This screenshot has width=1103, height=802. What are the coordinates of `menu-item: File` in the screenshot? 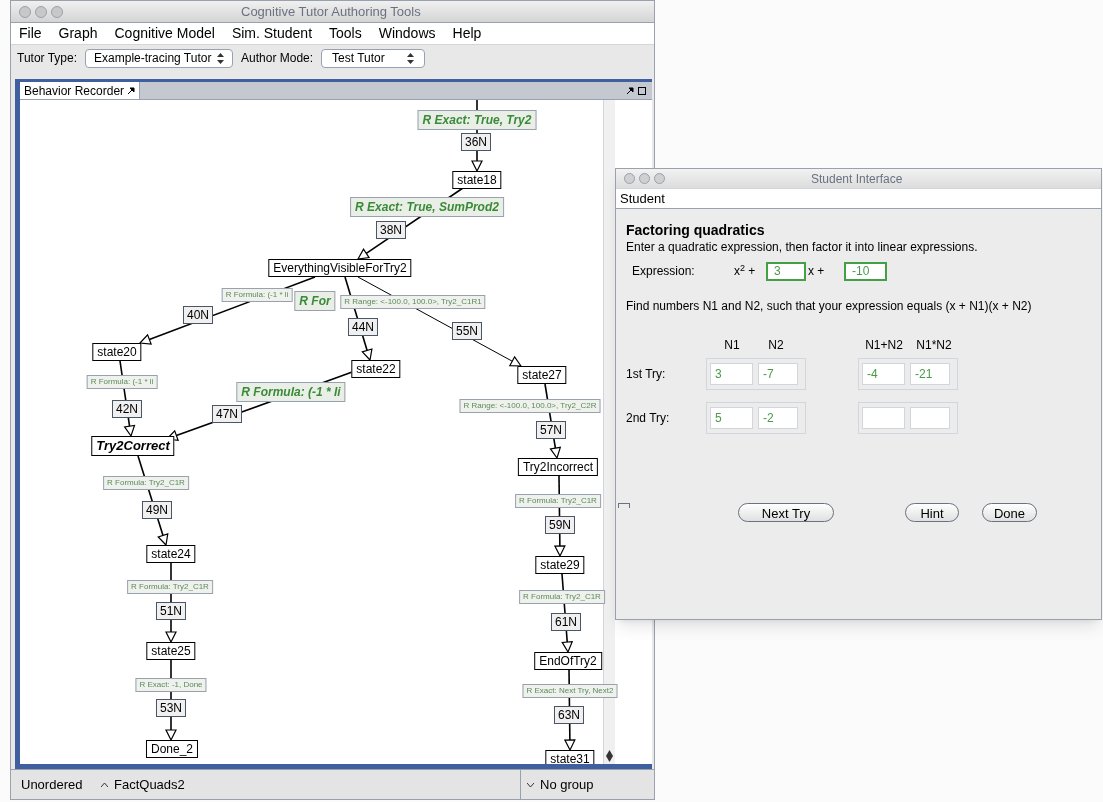 It's located at (30, 33).